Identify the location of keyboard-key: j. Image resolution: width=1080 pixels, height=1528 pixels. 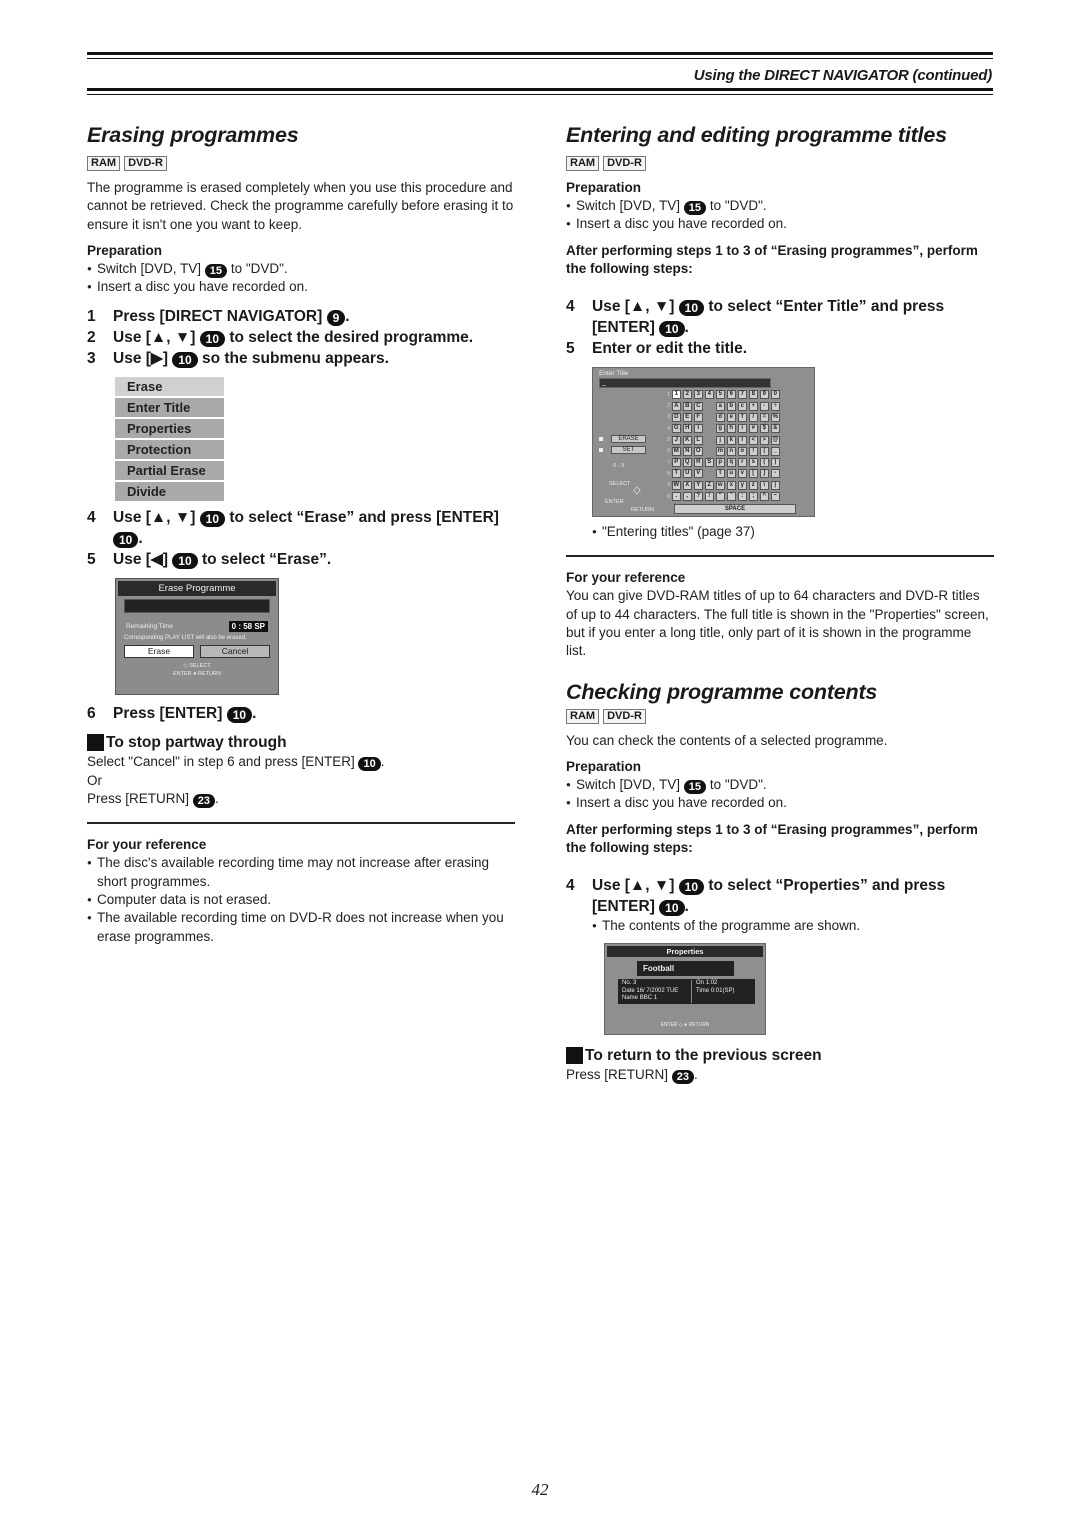
(720, 440).